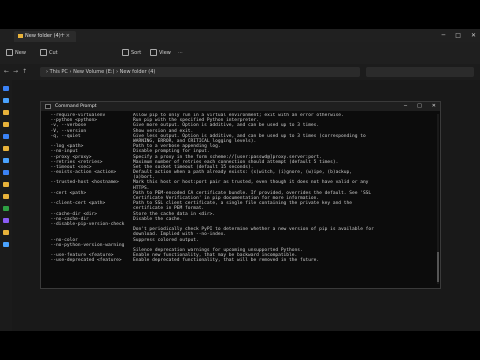 Image resolution: width=480 pixels, height=360 pixels. Describe the element at coordinates (48, 106) in the screenshot. I see `terminal-icon` at that location.